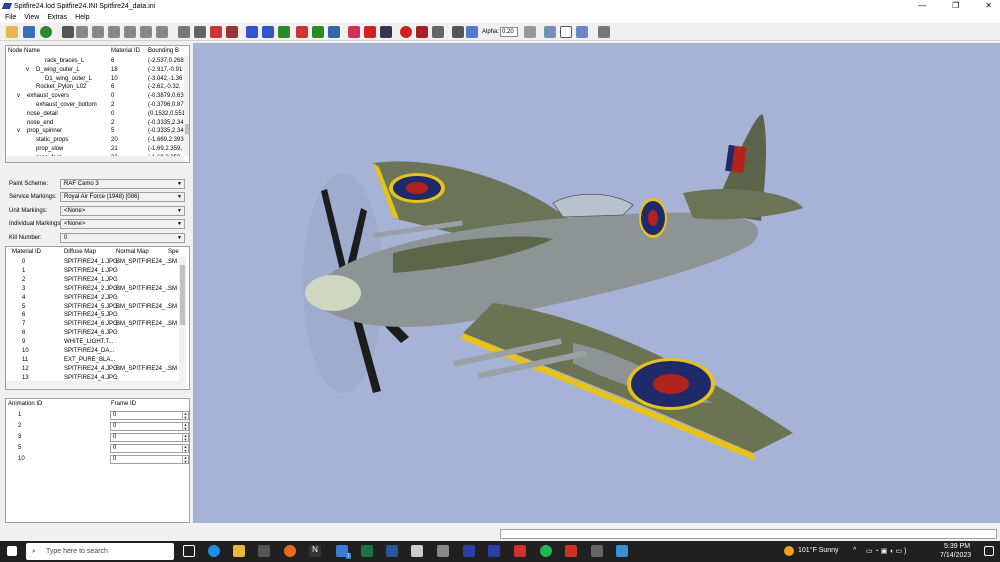 This screenshot has height=562, width=1000. What do you see at coordinates (42, 114) in the screenshot?
I see `tree-node-name: nose_detail` at bounding box center [42, 114].